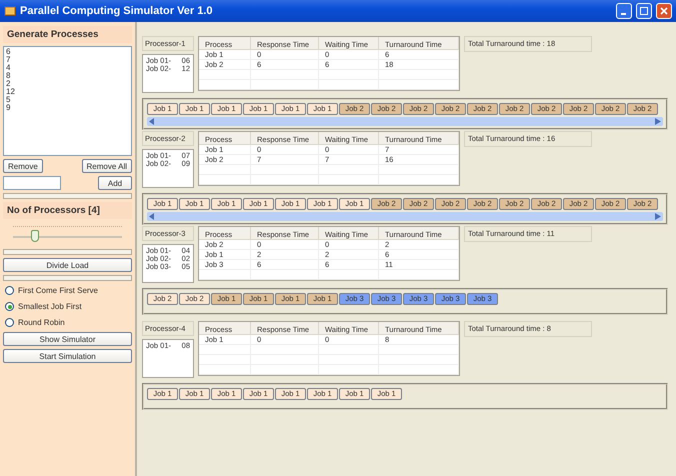  What do you see at coordinates (67, 92) in the screenshot?
I see `process-item: 12` at bounding box center [67, 92].